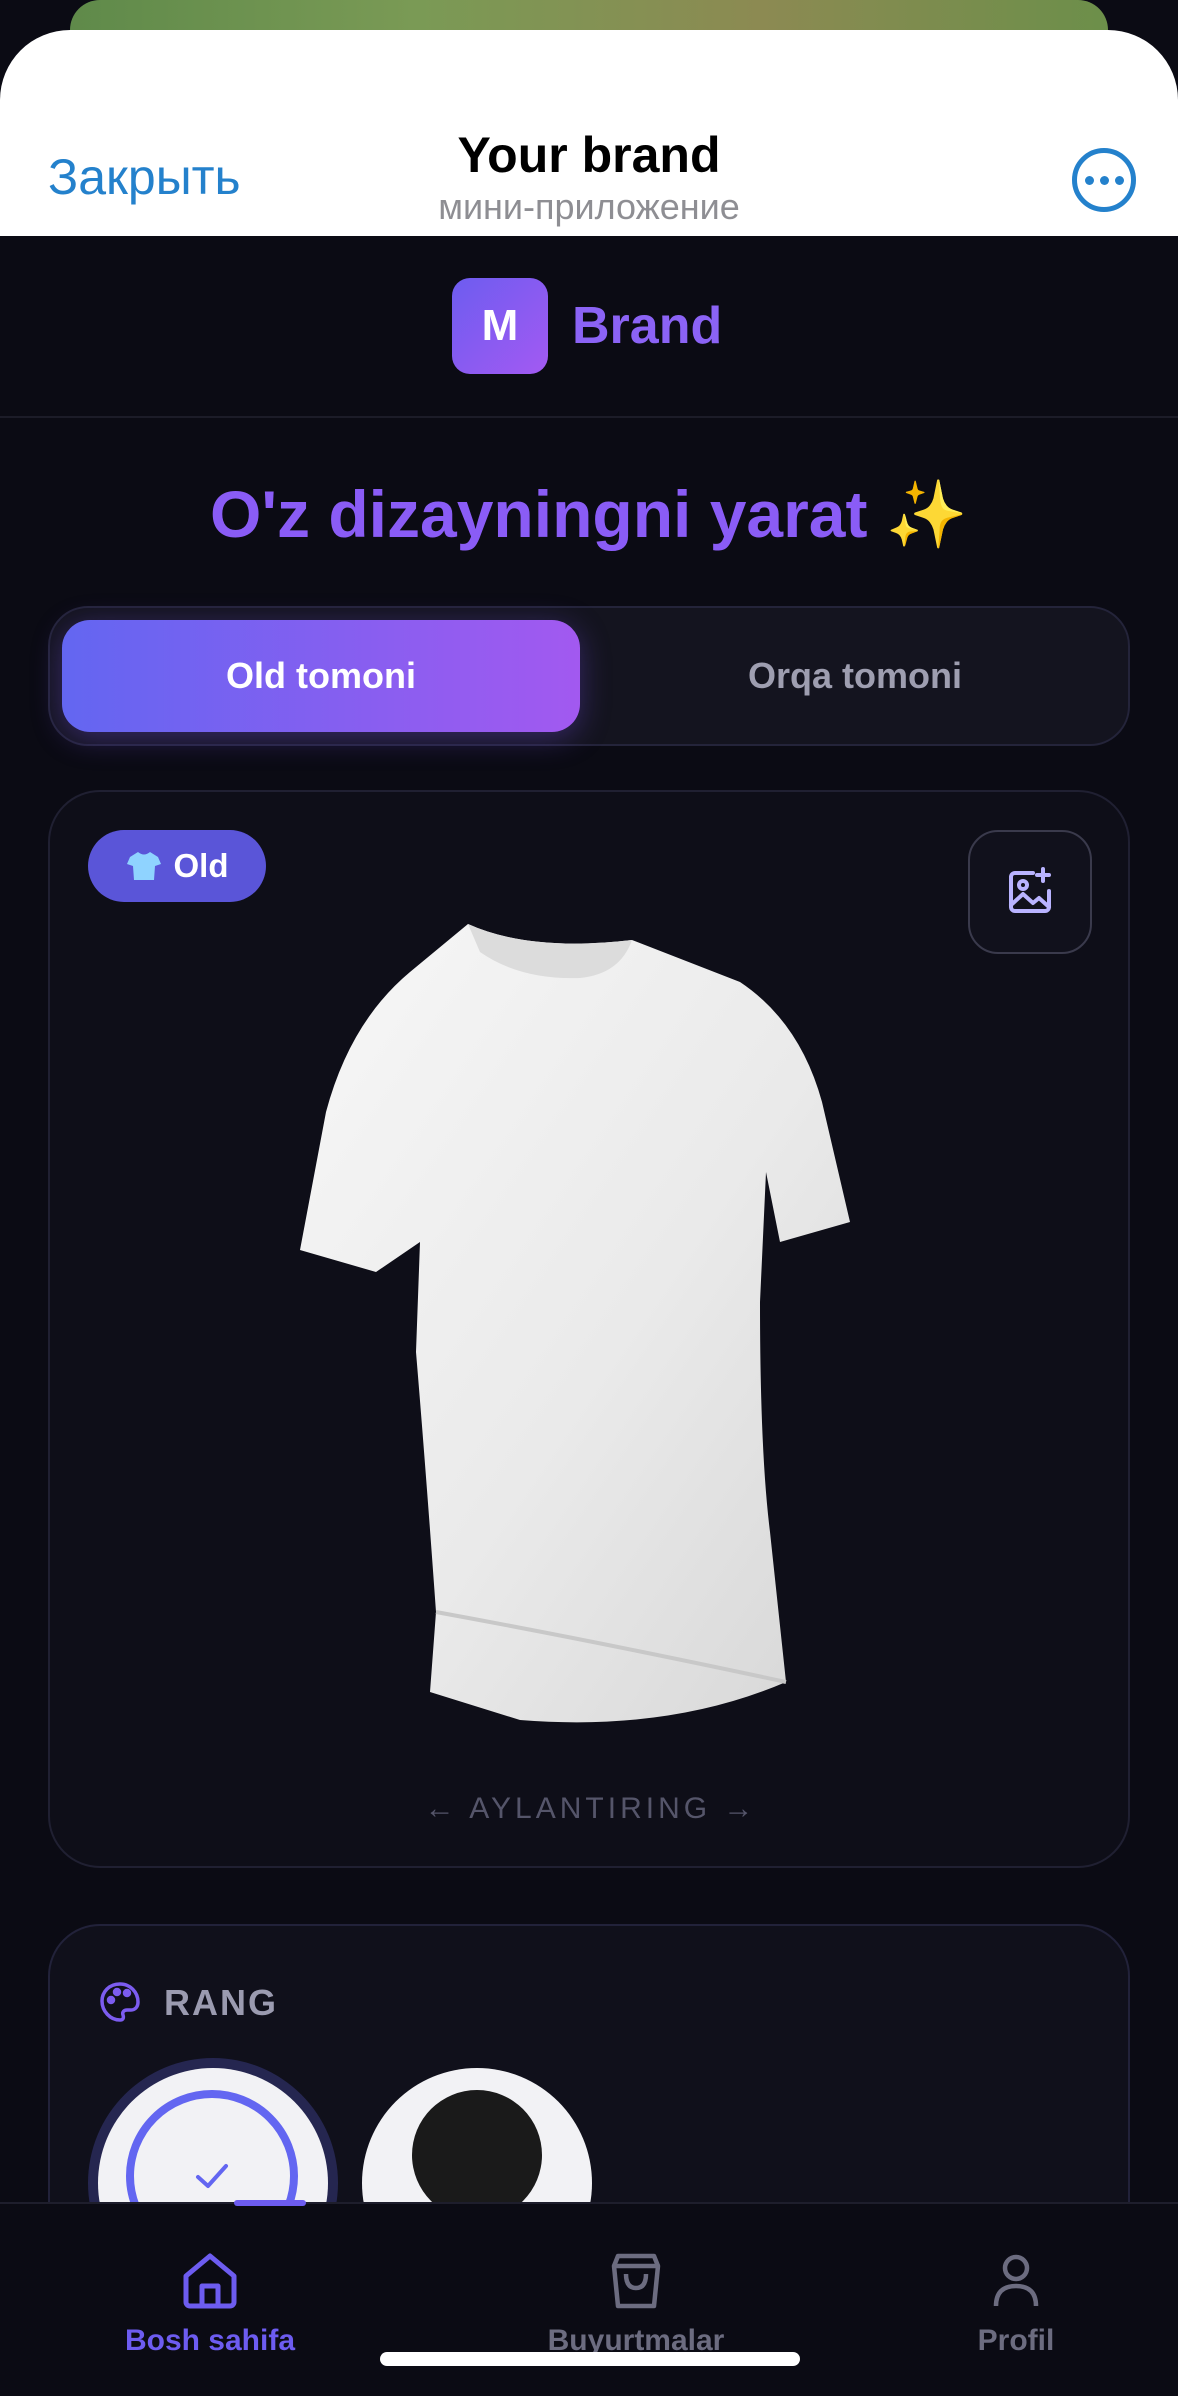 This screenshot has width=1178, height=2396. What do you see at coordinates (1104, 180) in the screenshot?
I see `more-horizontal-icon` at bounding box center [1104, 180].